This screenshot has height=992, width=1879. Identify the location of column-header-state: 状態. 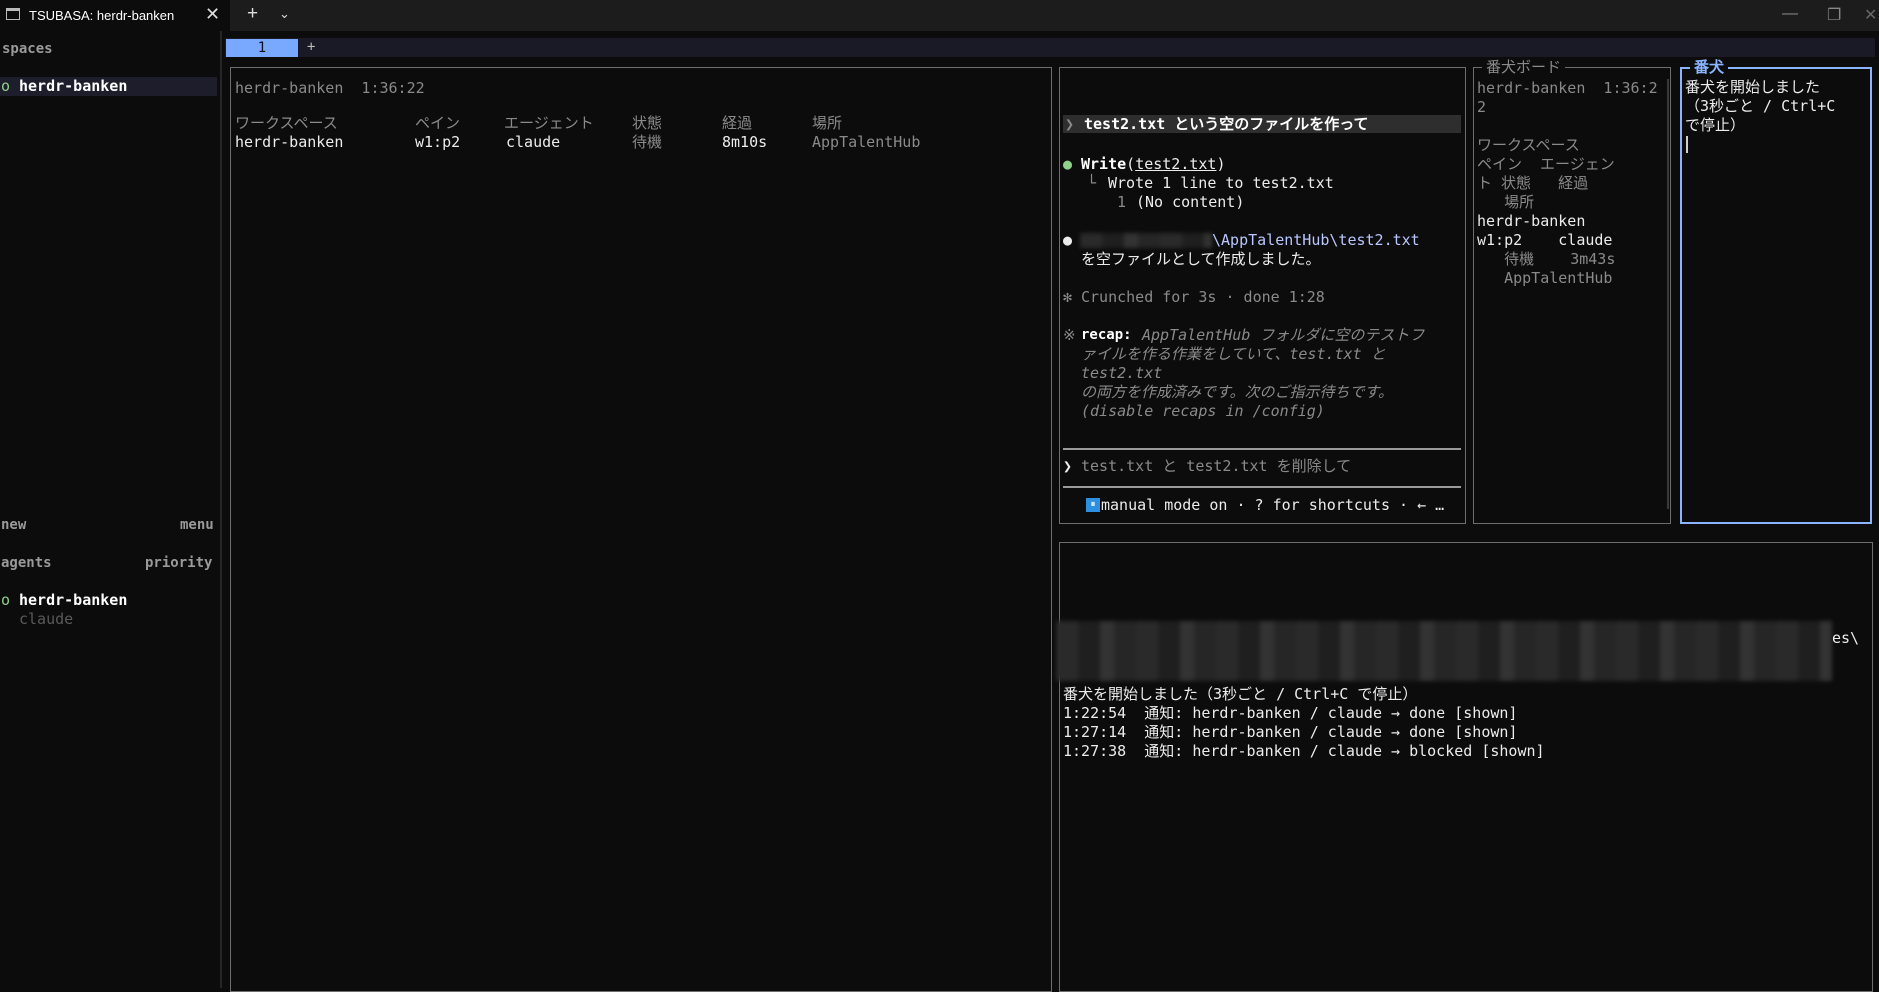
(647, 123).